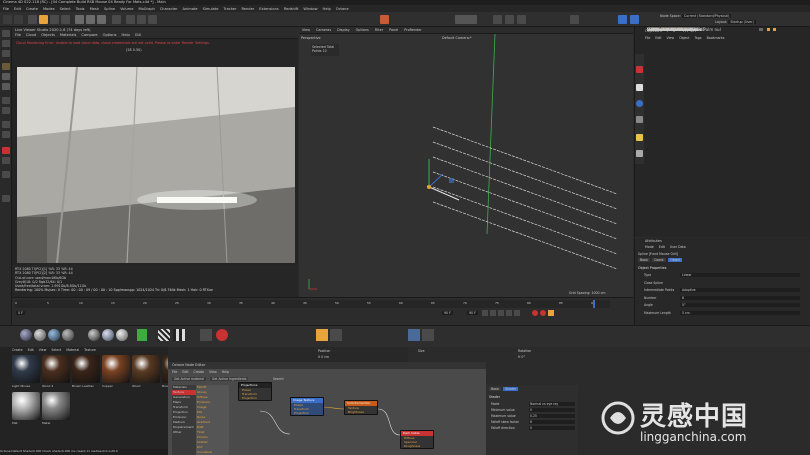 The height and width of the screenshot is (455, 810). I want to click on attr-tab-basic: Basic, so click(644, 260).